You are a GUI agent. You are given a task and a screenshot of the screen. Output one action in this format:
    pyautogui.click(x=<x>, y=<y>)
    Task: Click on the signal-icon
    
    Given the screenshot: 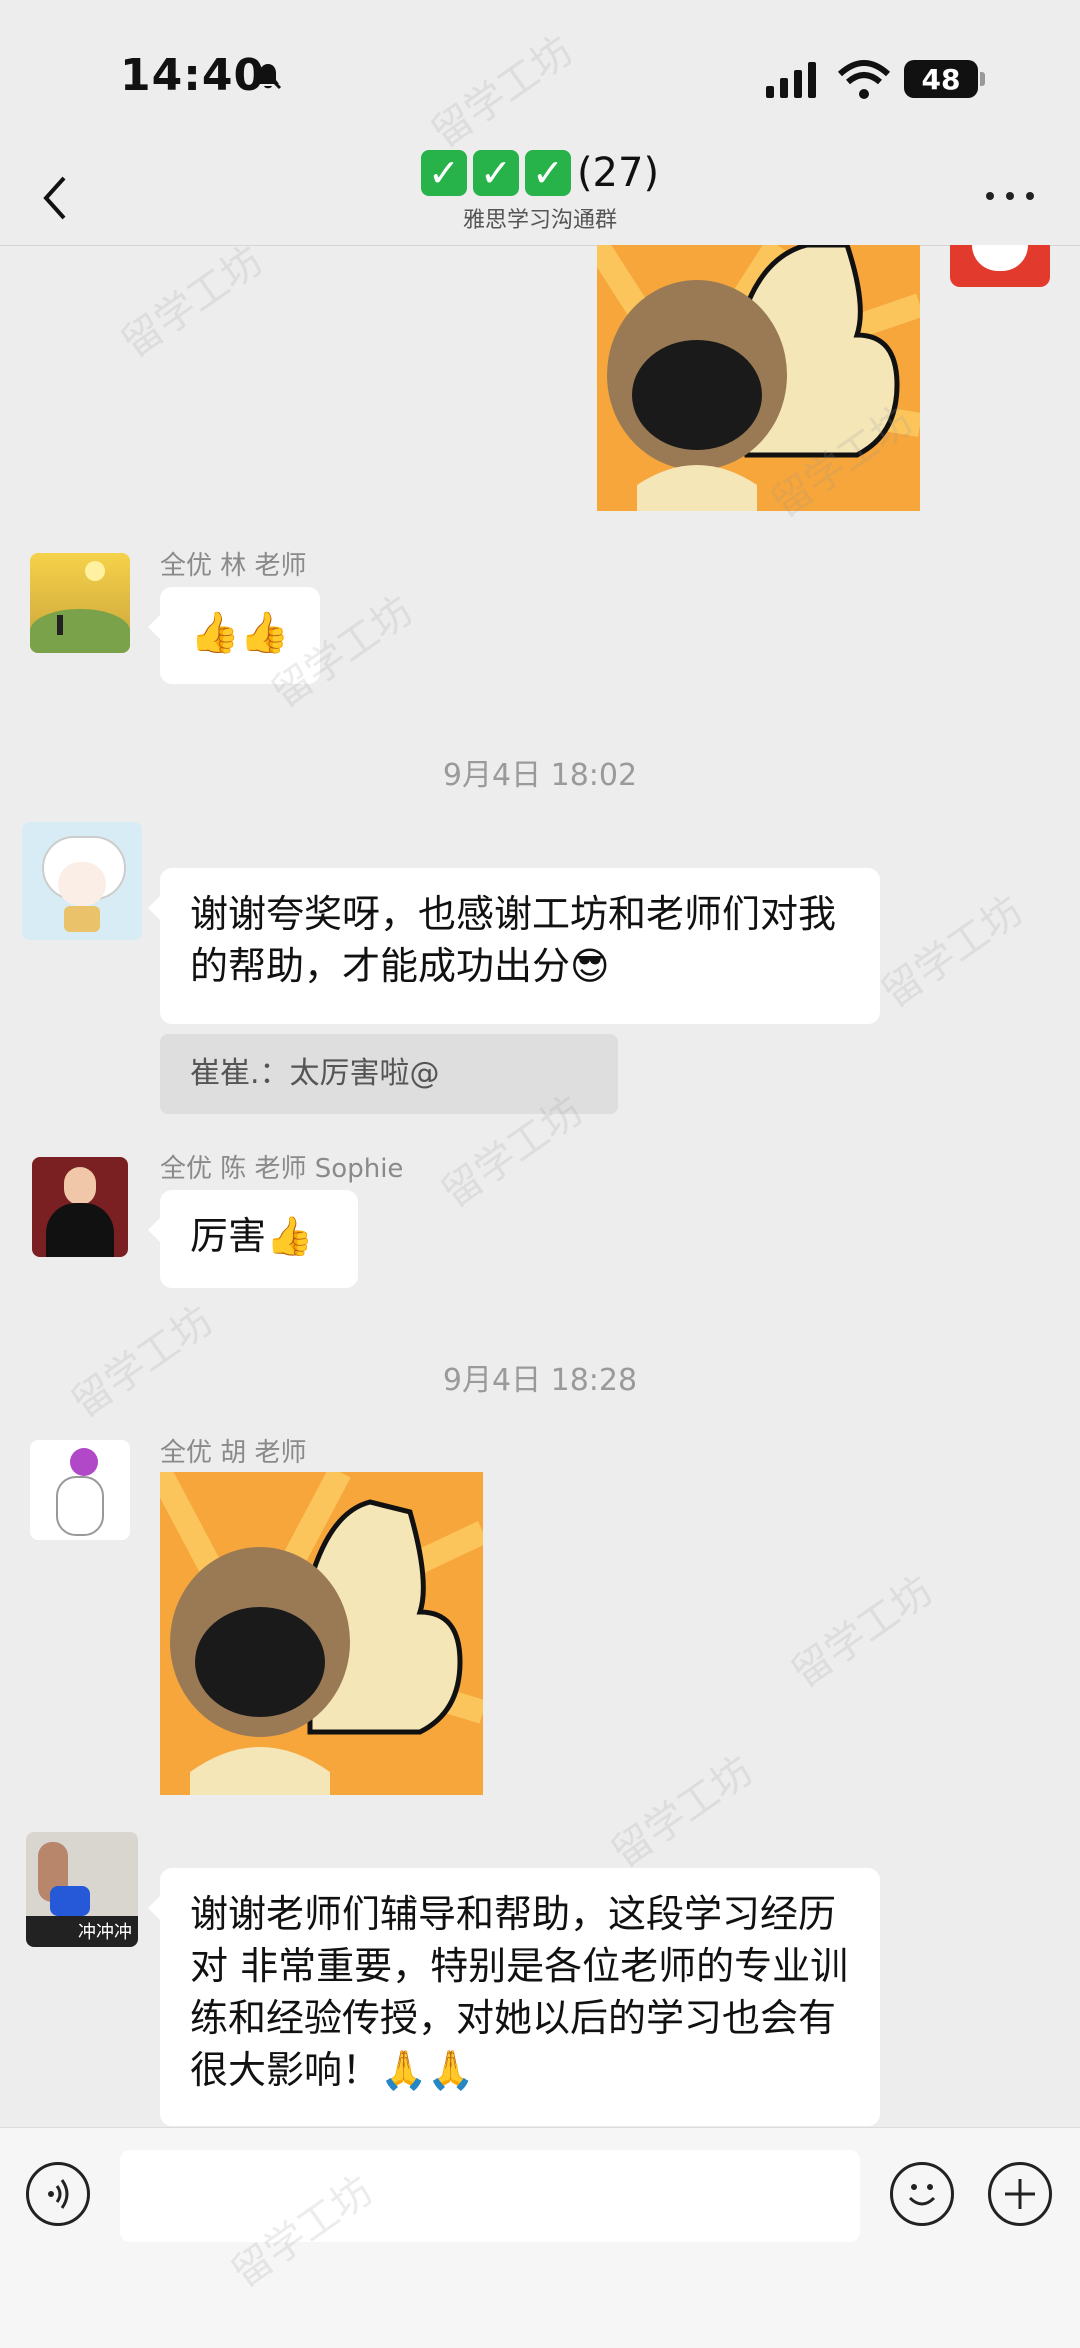 What is the action you would take?
    pyautogui.click(x=791, y=80)
    